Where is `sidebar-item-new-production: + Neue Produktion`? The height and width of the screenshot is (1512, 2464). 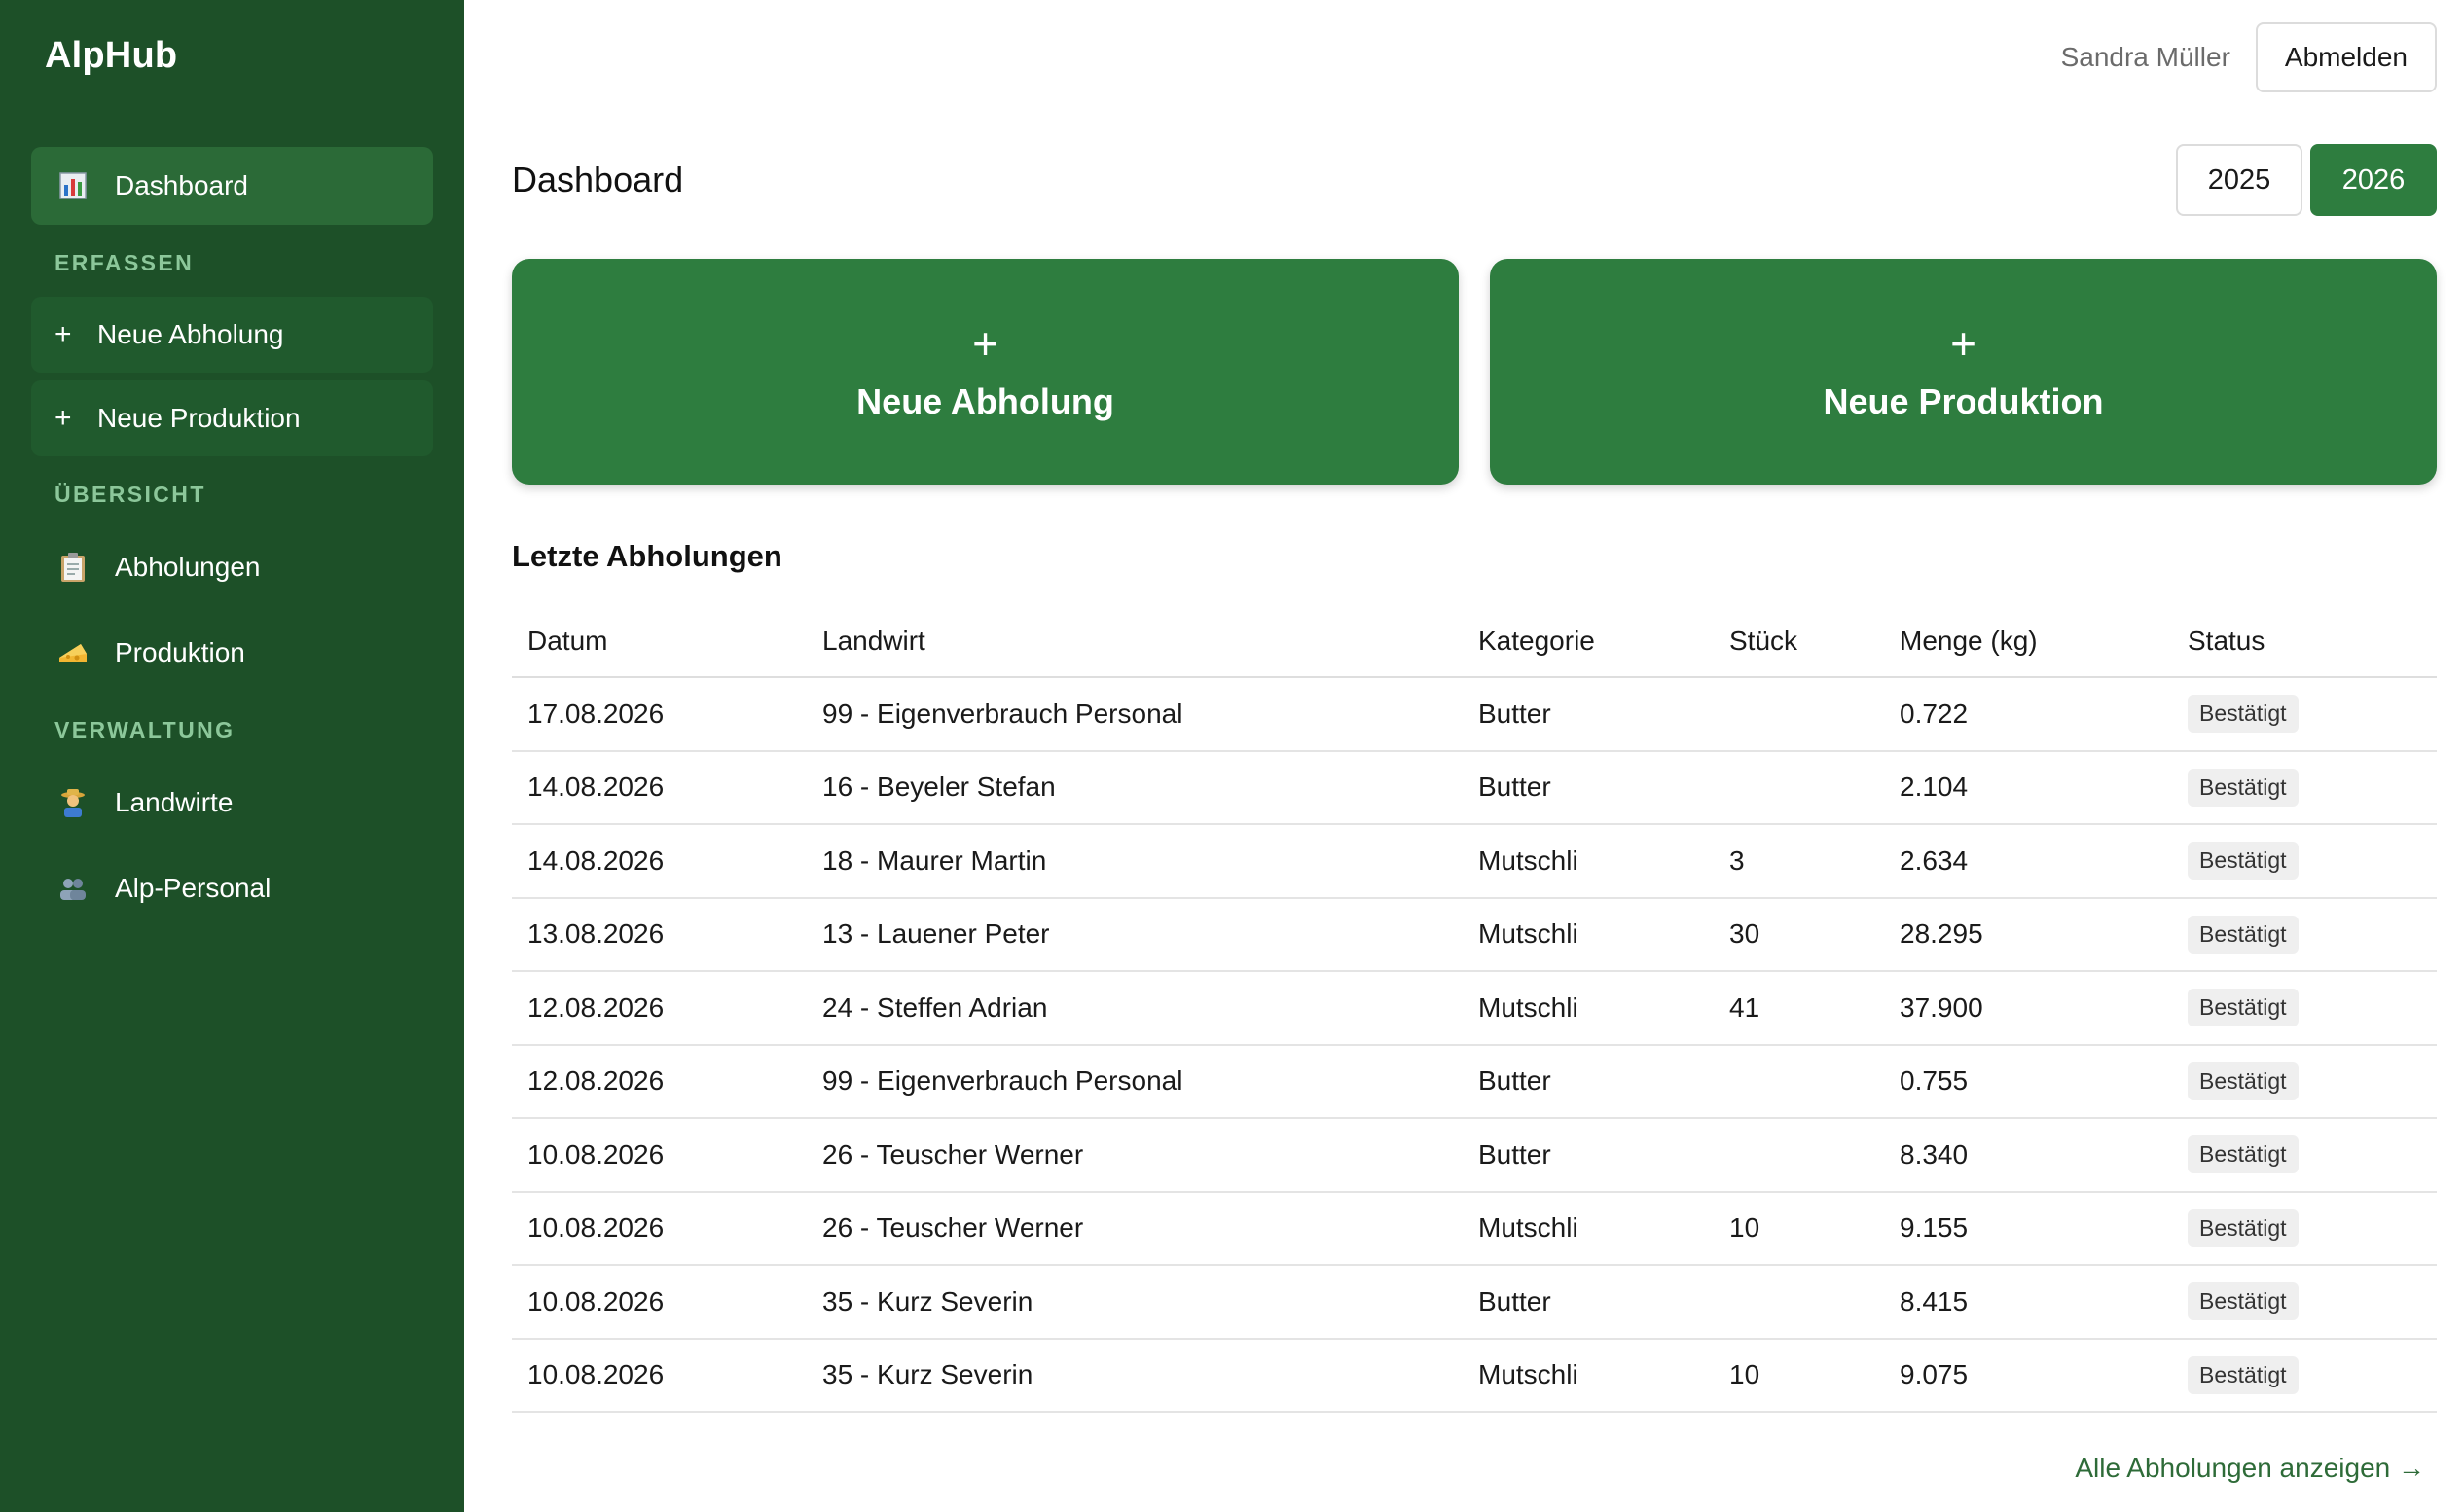 sidebar-item-new-production: + Neue Produktion is located at coordinates (232, 418).